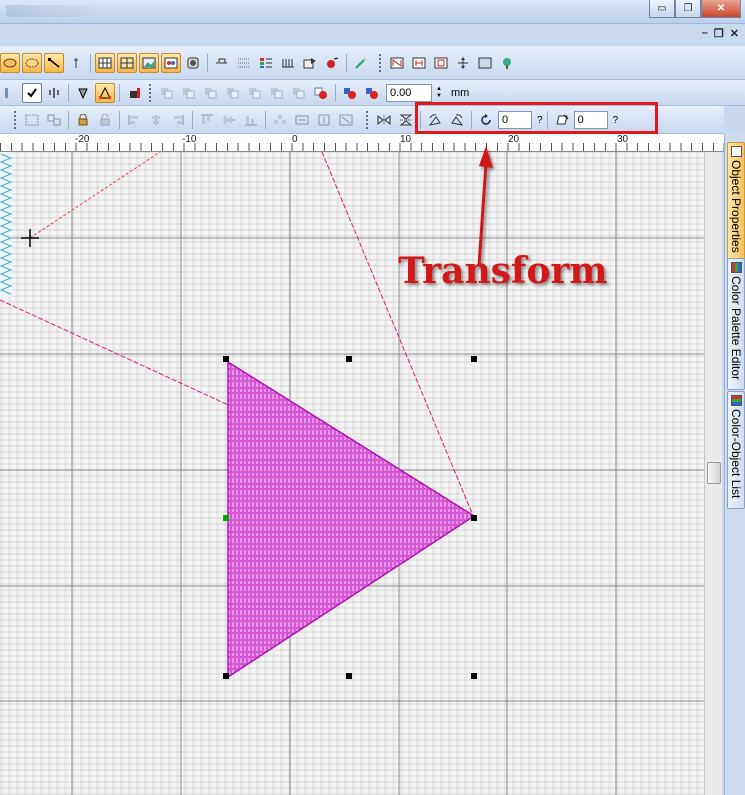  Describe the element at coordinates (736, 328) in the screenshot. I see `tab-label: Color Palette Editor` at that location.